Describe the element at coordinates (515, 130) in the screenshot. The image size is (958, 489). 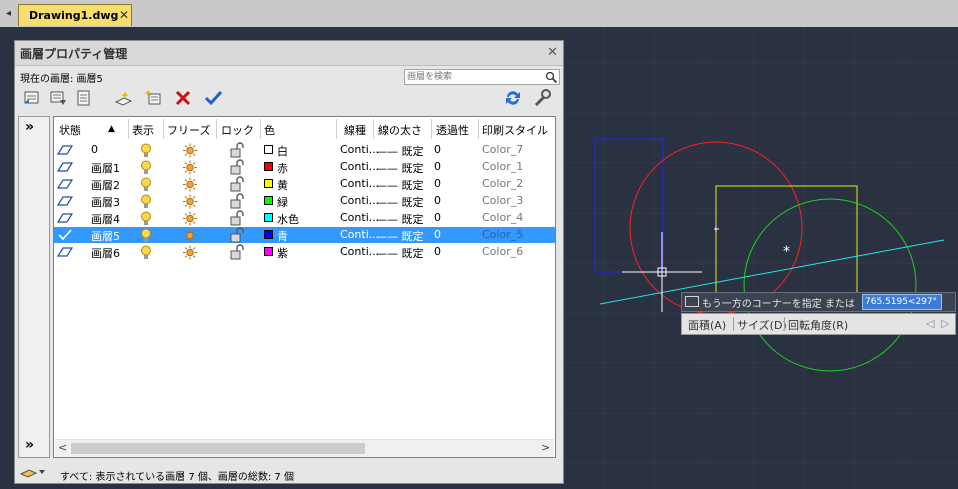
I see `col-header-plotstyle: 印刷スタイル` at that location.